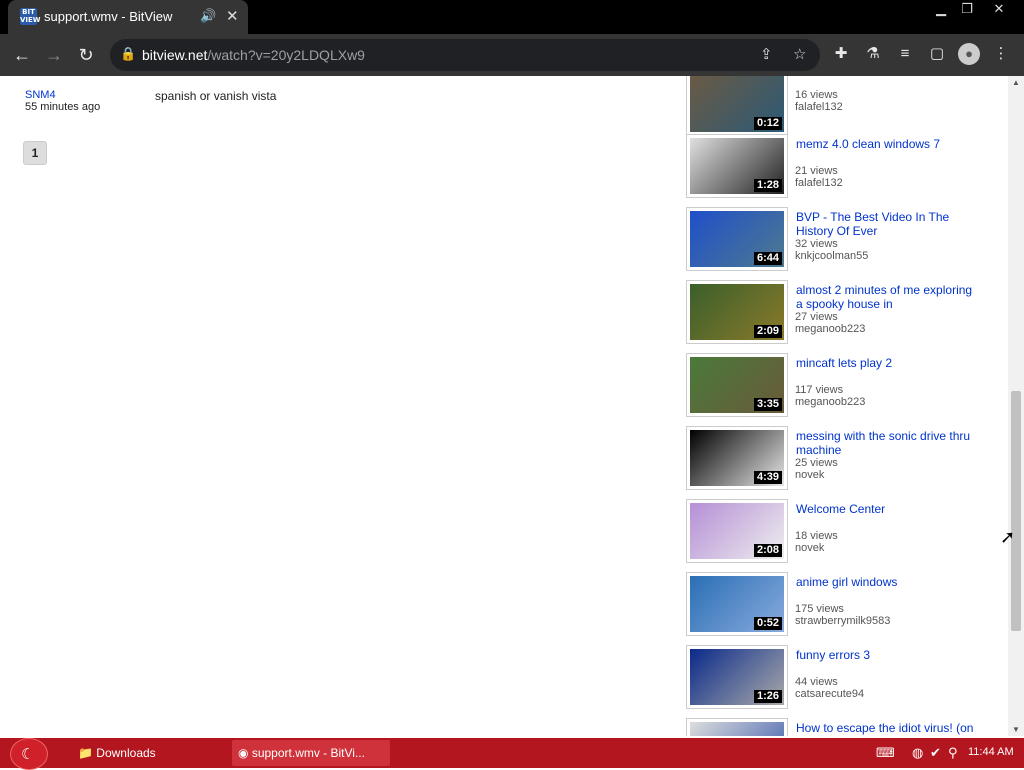  I want to click on related-video-item: 0:12 16 views falafel132, so click(836, 107).